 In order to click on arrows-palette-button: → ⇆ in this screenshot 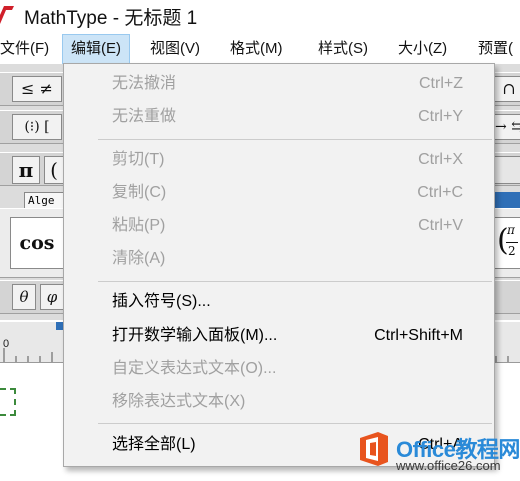, I will do `click(507, 127)`.